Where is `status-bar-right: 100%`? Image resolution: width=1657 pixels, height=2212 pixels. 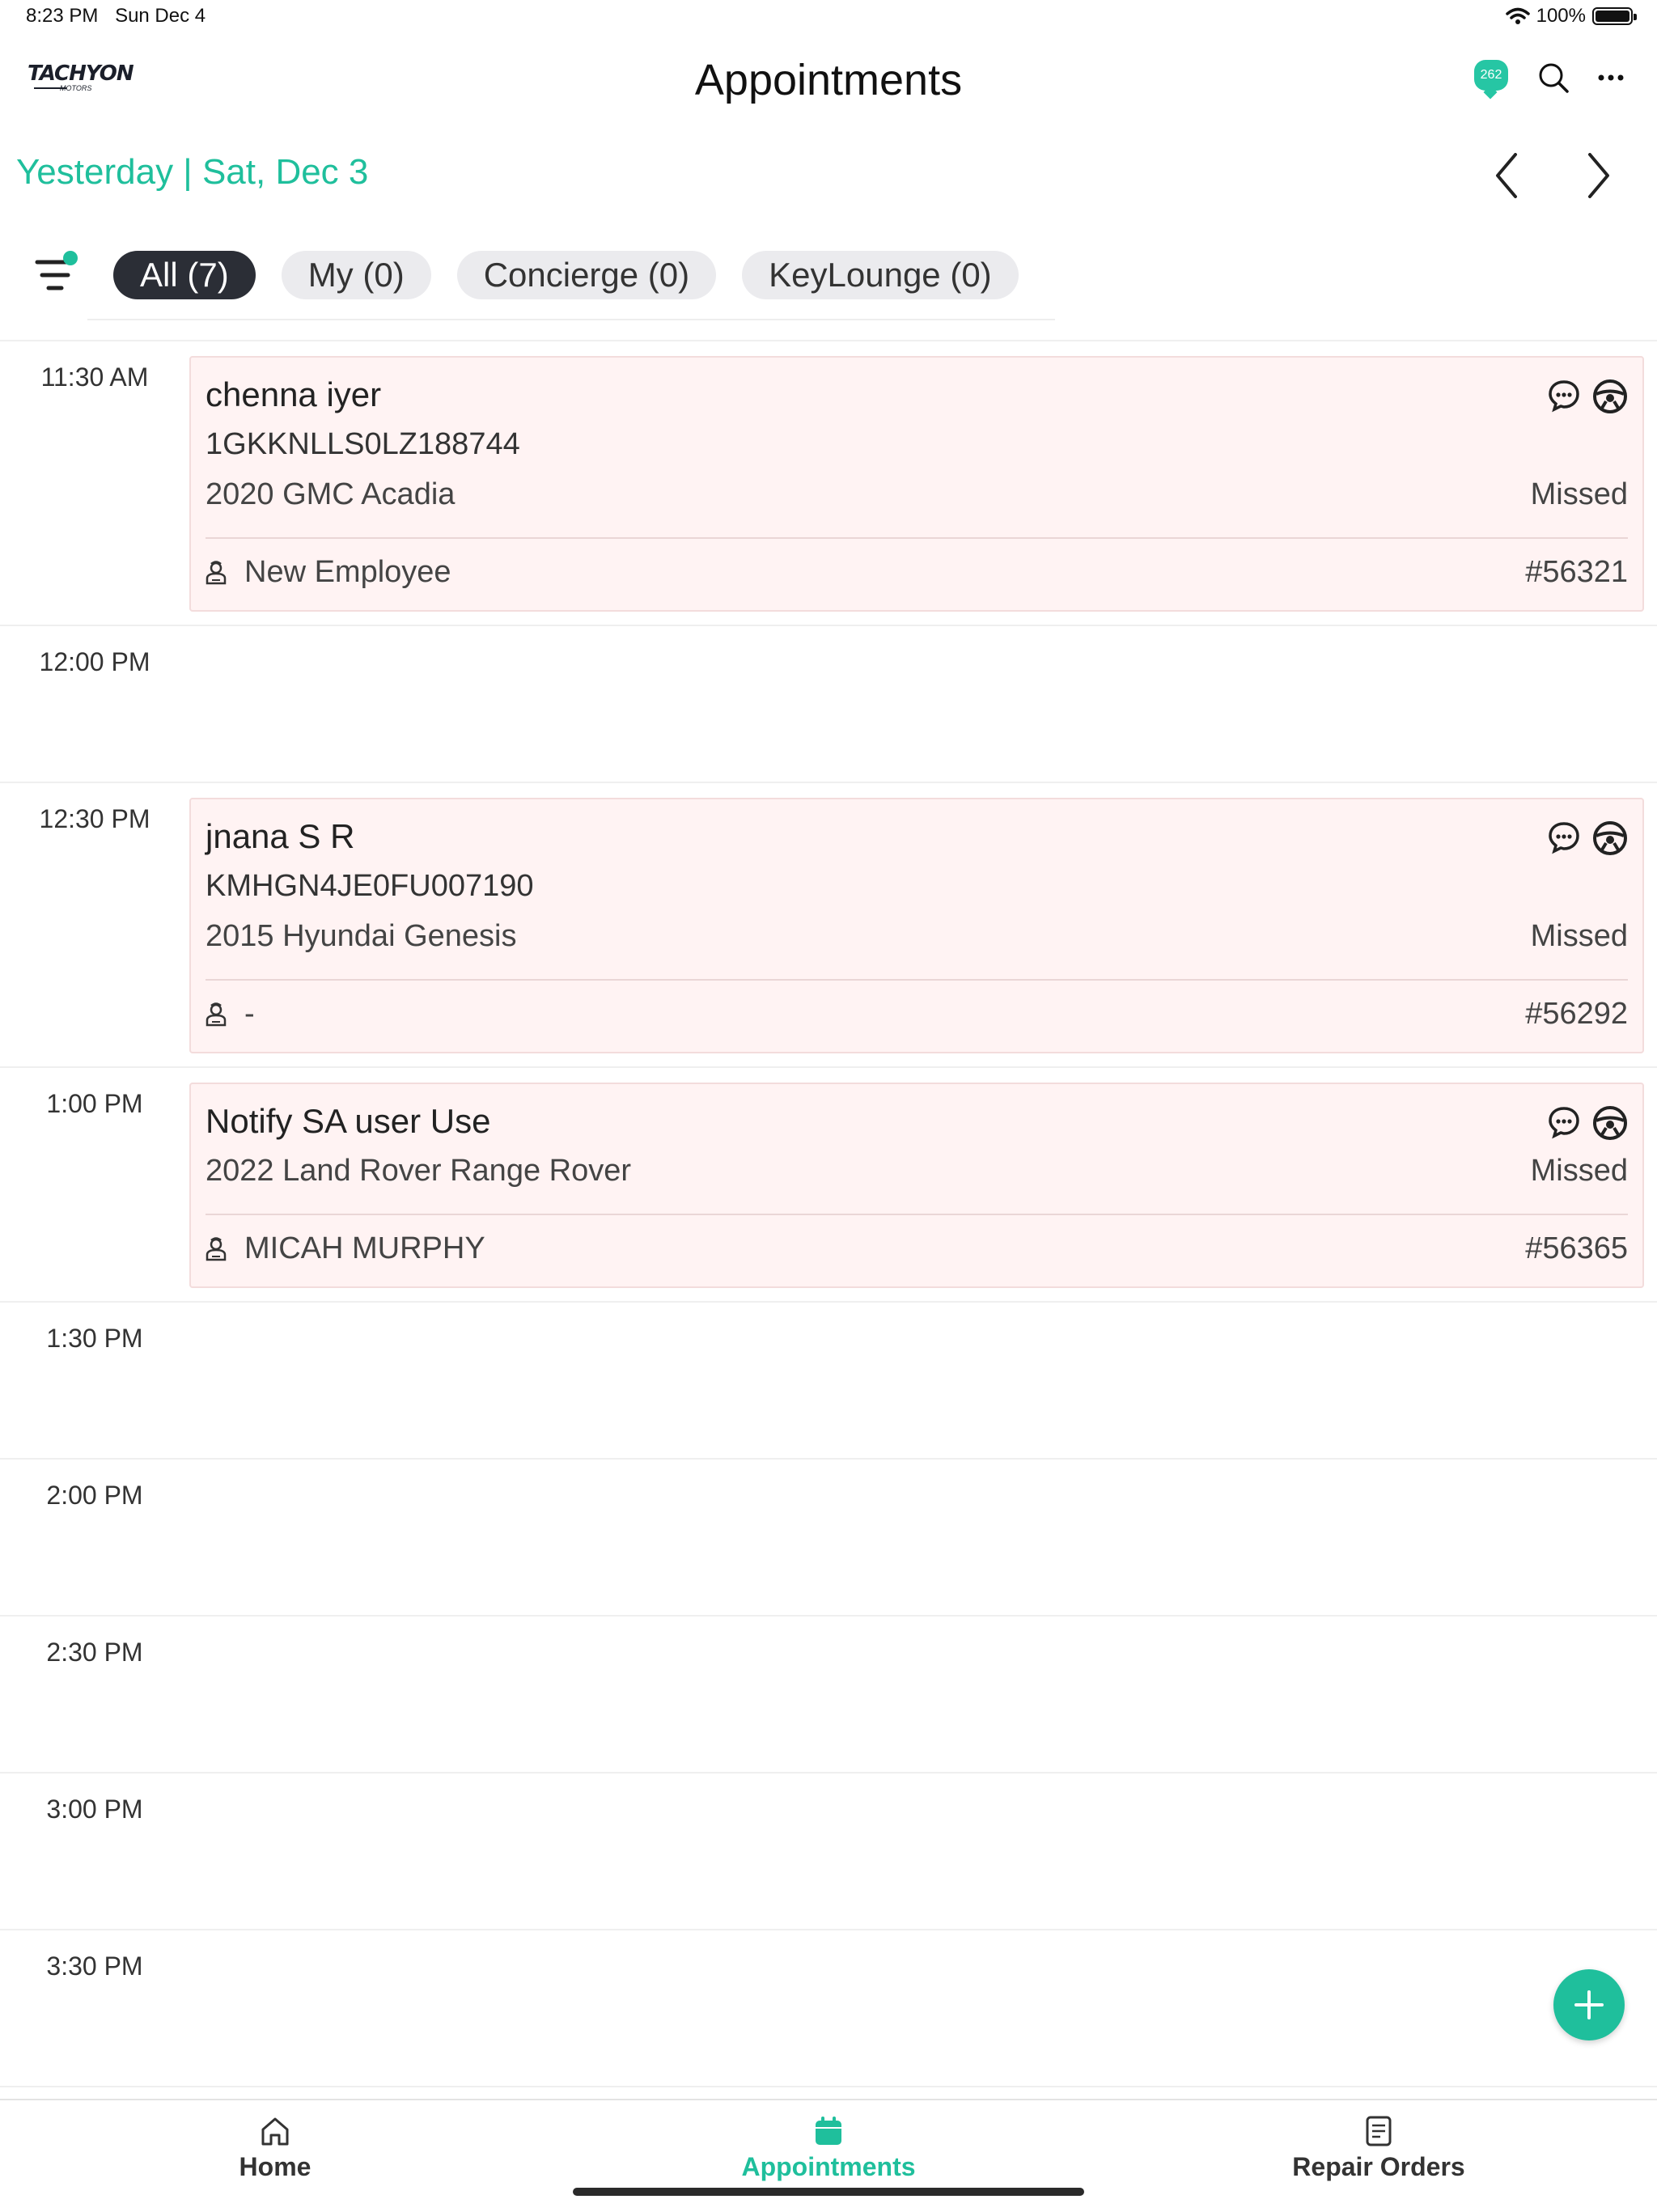
status-bar-right: 100% is located at coordinates (1571, 16).